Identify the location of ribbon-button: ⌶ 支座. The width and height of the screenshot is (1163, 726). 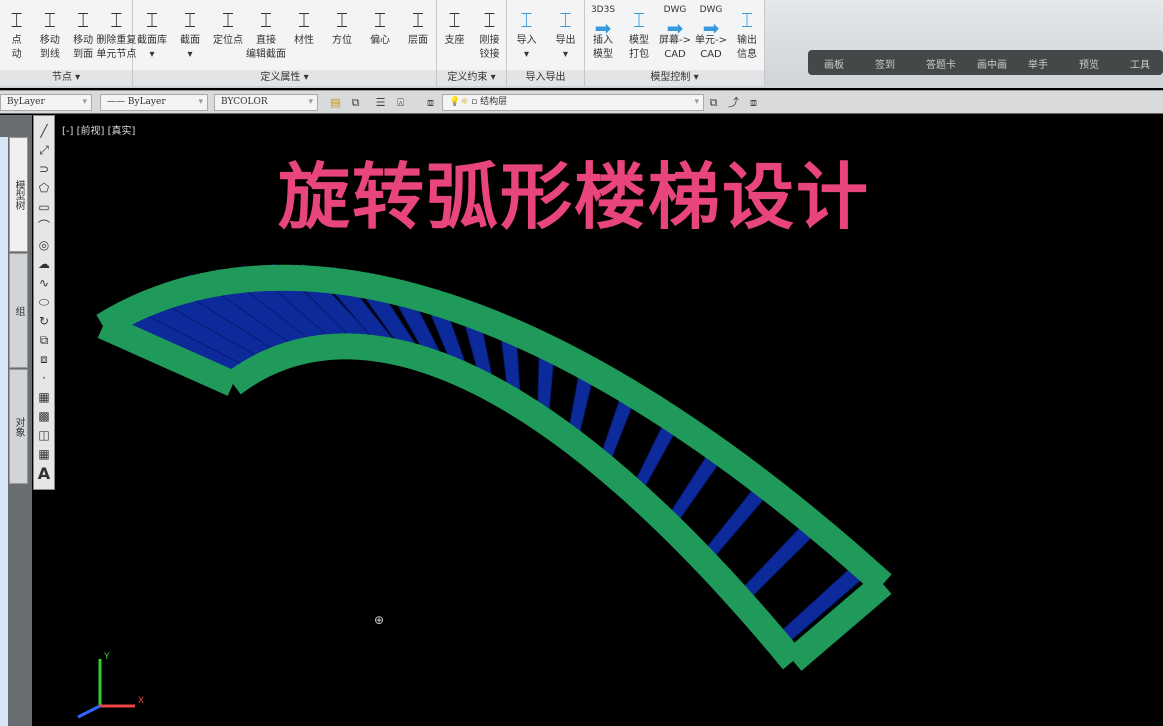
(455, 27).